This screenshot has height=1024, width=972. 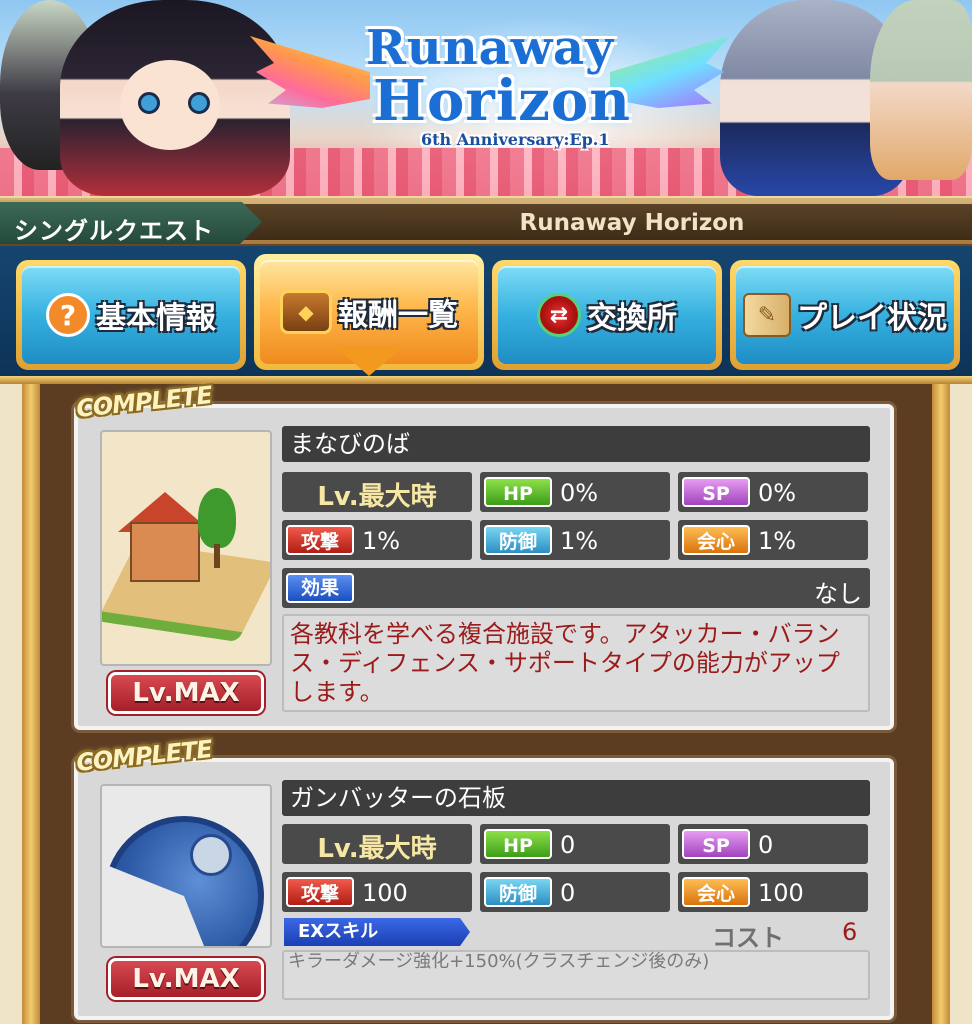 What do you see at coordinates (211, 855) in the screenshot?
I see `tablet-emblem` at bounding box center [211, 855].